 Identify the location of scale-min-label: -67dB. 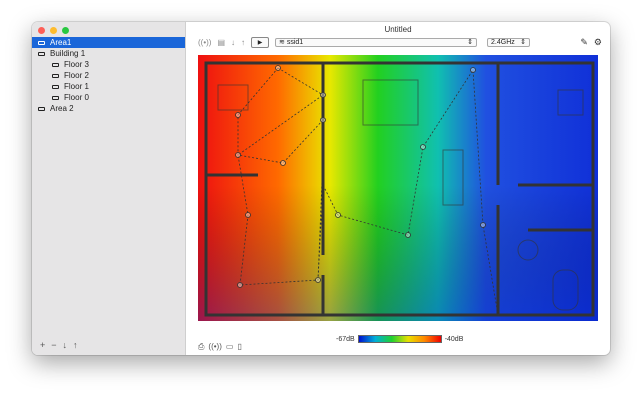
(345, 339).